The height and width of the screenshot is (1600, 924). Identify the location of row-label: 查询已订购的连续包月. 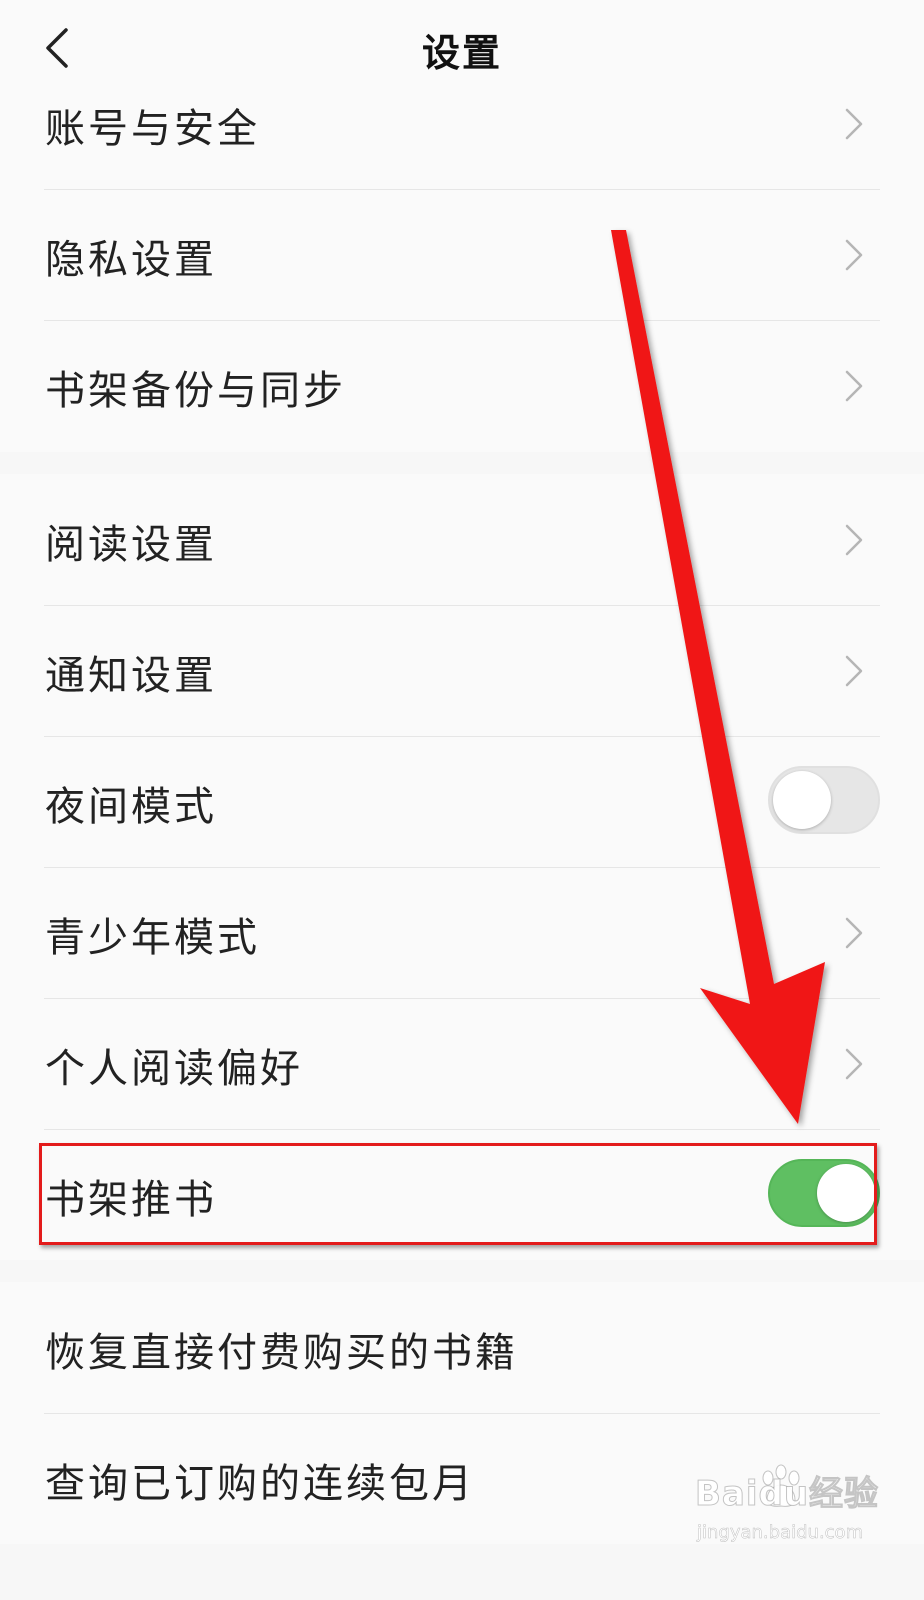
(260, 1484).